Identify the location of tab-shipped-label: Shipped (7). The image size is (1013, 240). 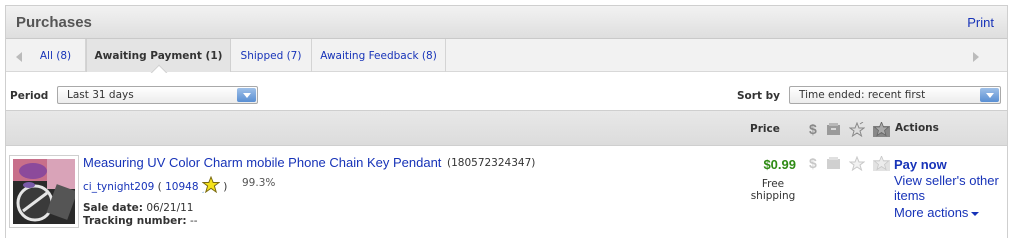
(271, 56).